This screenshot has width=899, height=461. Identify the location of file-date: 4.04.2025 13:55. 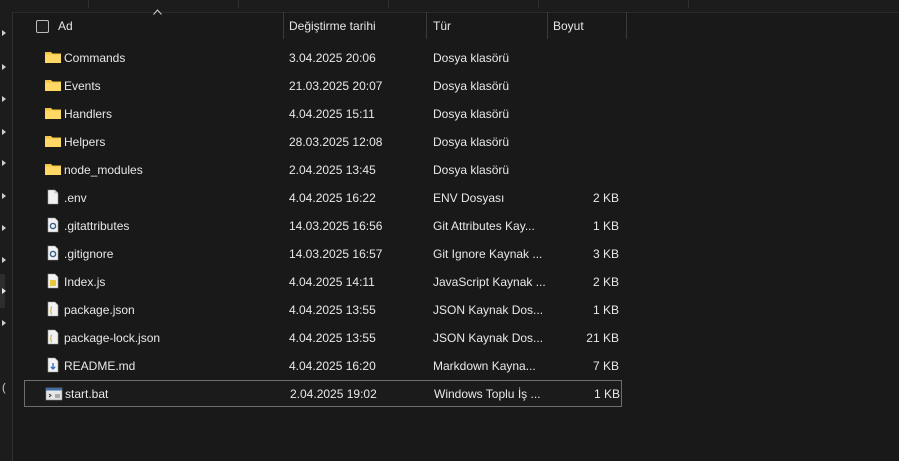
(332, 309).